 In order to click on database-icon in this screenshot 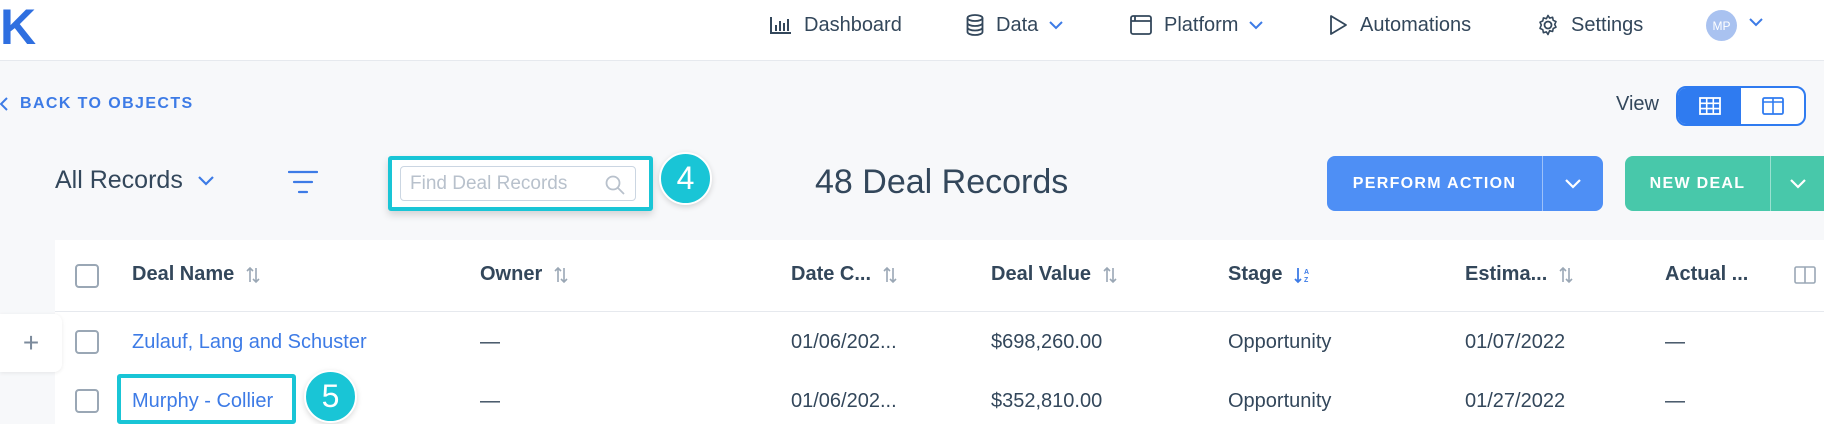, I will do `click(975, 25)`.